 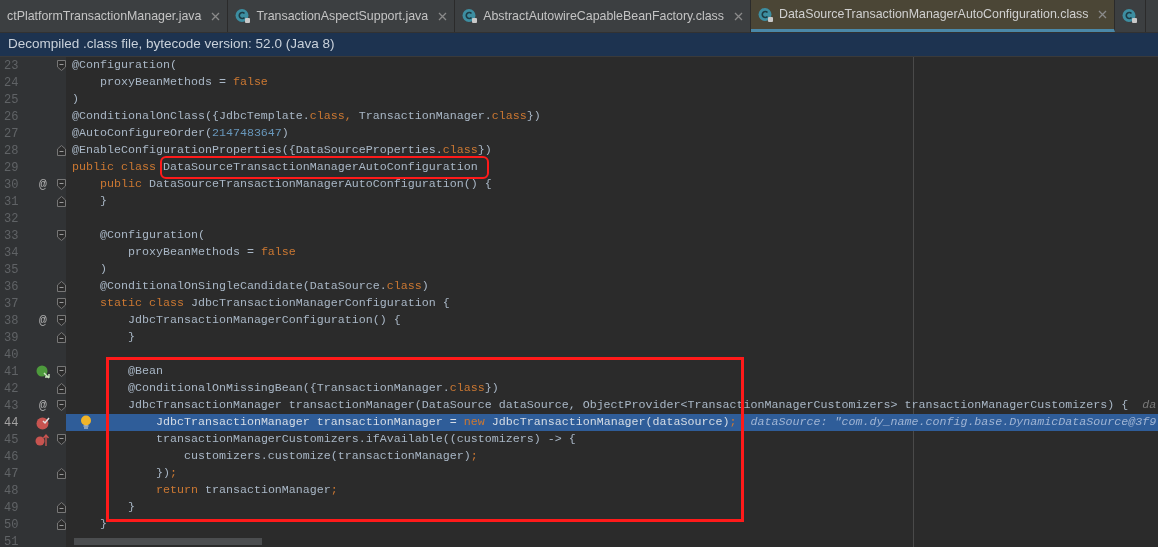 I want to click on editor-tab: DataSourceTransactionManagerAutoConfiguration.class, so click(x=933, y=16).